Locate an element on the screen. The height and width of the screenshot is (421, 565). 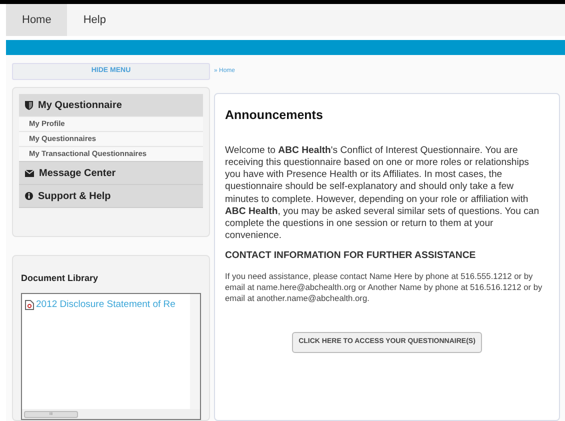
contact-paragraph: If you need assistance, please contact Name Here by phone at 516.555.1212 or by email at name.here@abchealth.org or Another Name by phone at 516.516.1212 or by email at another.name@abchealth.org. is located at coordinates (384, 287).